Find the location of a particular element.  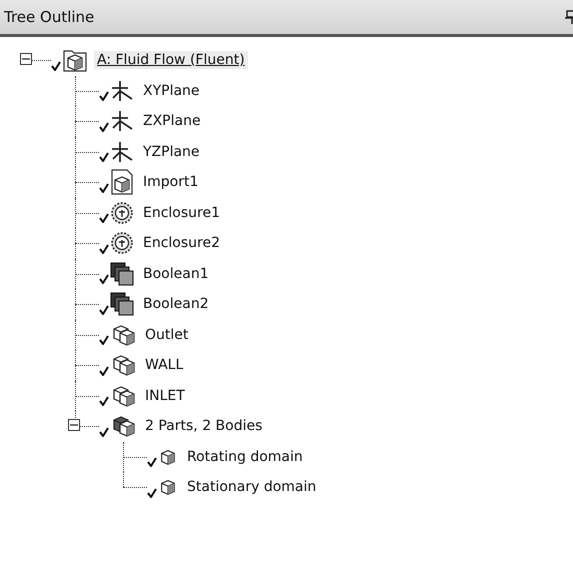

tree-item: 2 Parts, 2 Bodies is located at coordinates (204, 426).